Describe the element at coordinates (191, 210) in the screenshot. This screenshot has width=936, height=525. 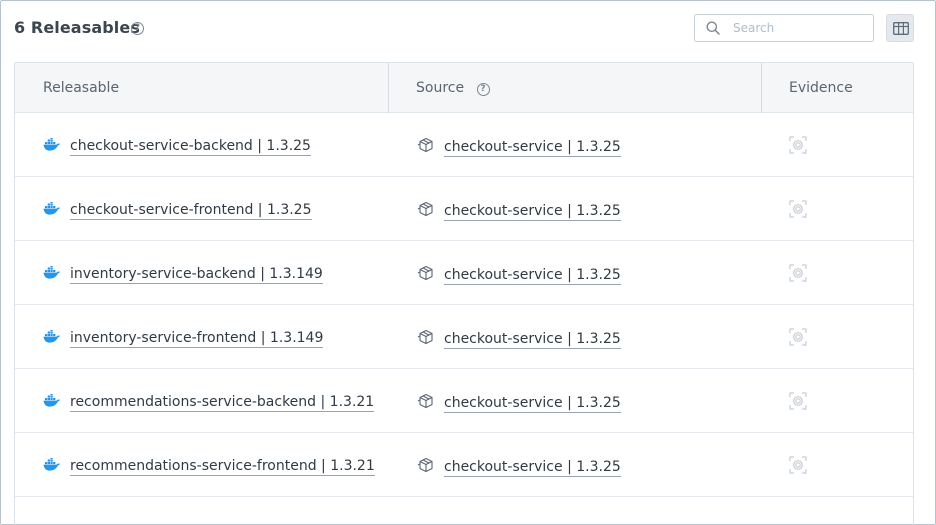
I see `releasable-link: checkout-service-frontend | 1.3.25` at that location.